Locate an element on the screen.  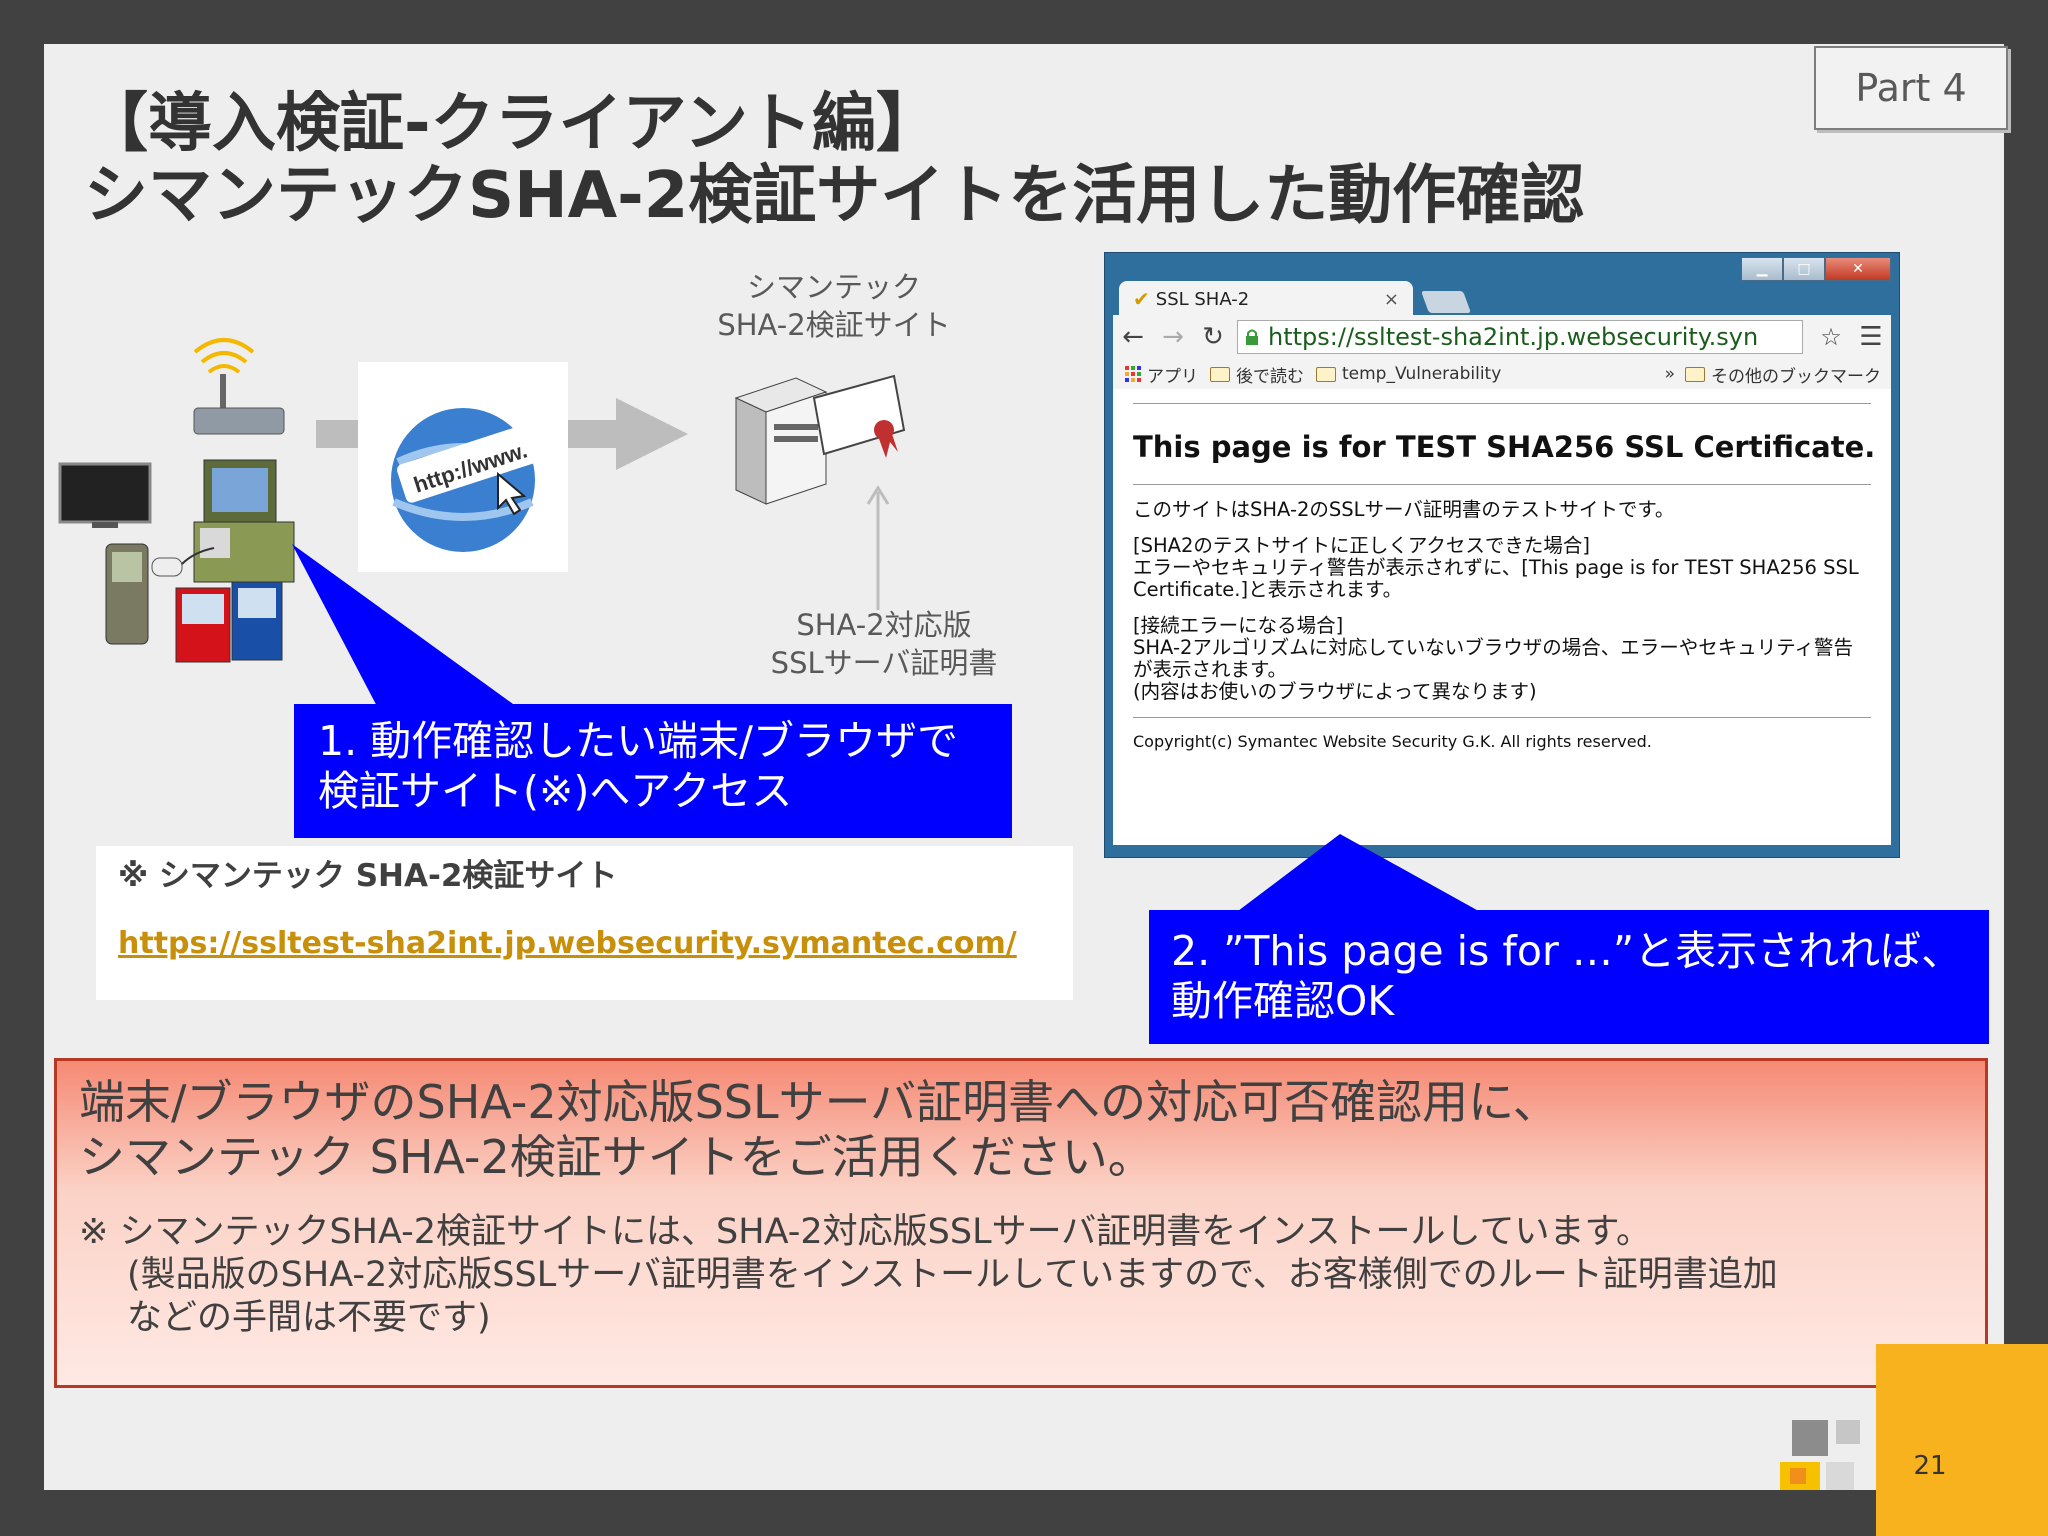
server-icon is located at coordinates (781, 441).